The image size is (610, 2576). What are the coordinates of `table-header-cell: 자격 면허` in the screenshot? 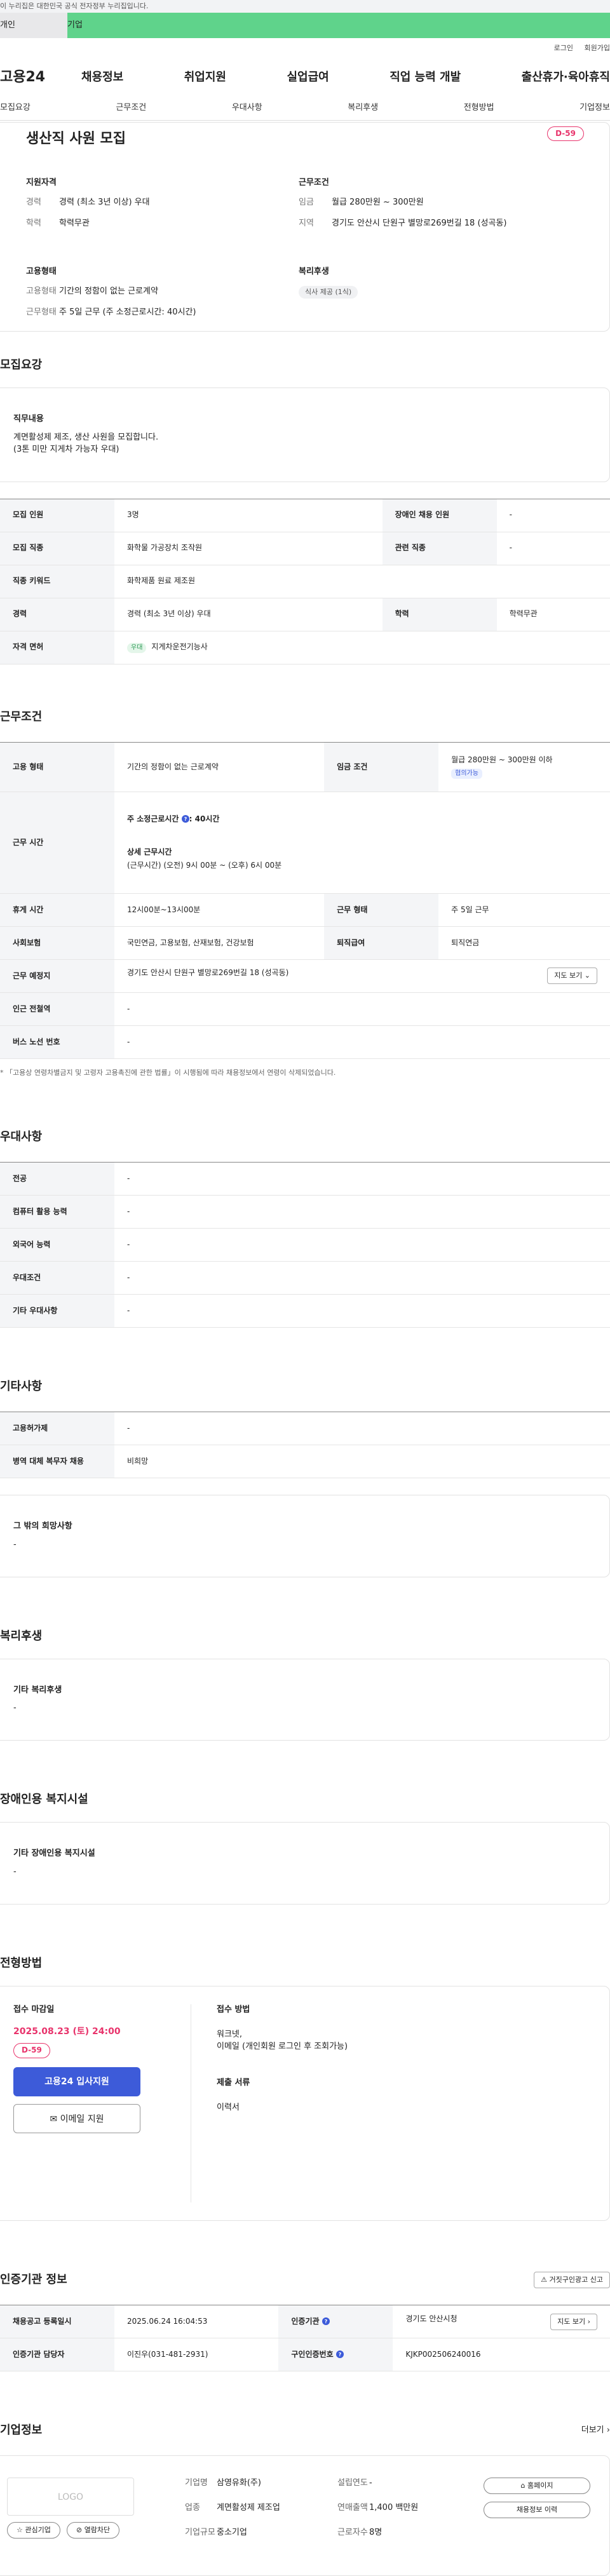 It's located at (57, 647).